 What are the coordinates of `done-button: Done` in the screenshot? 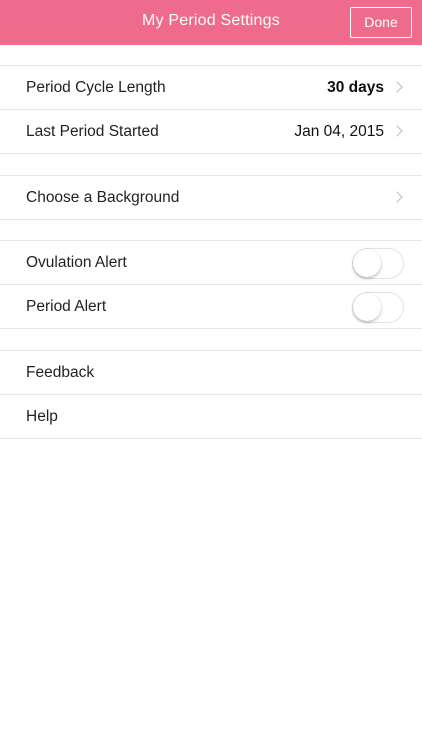 It's located at (381, 22).